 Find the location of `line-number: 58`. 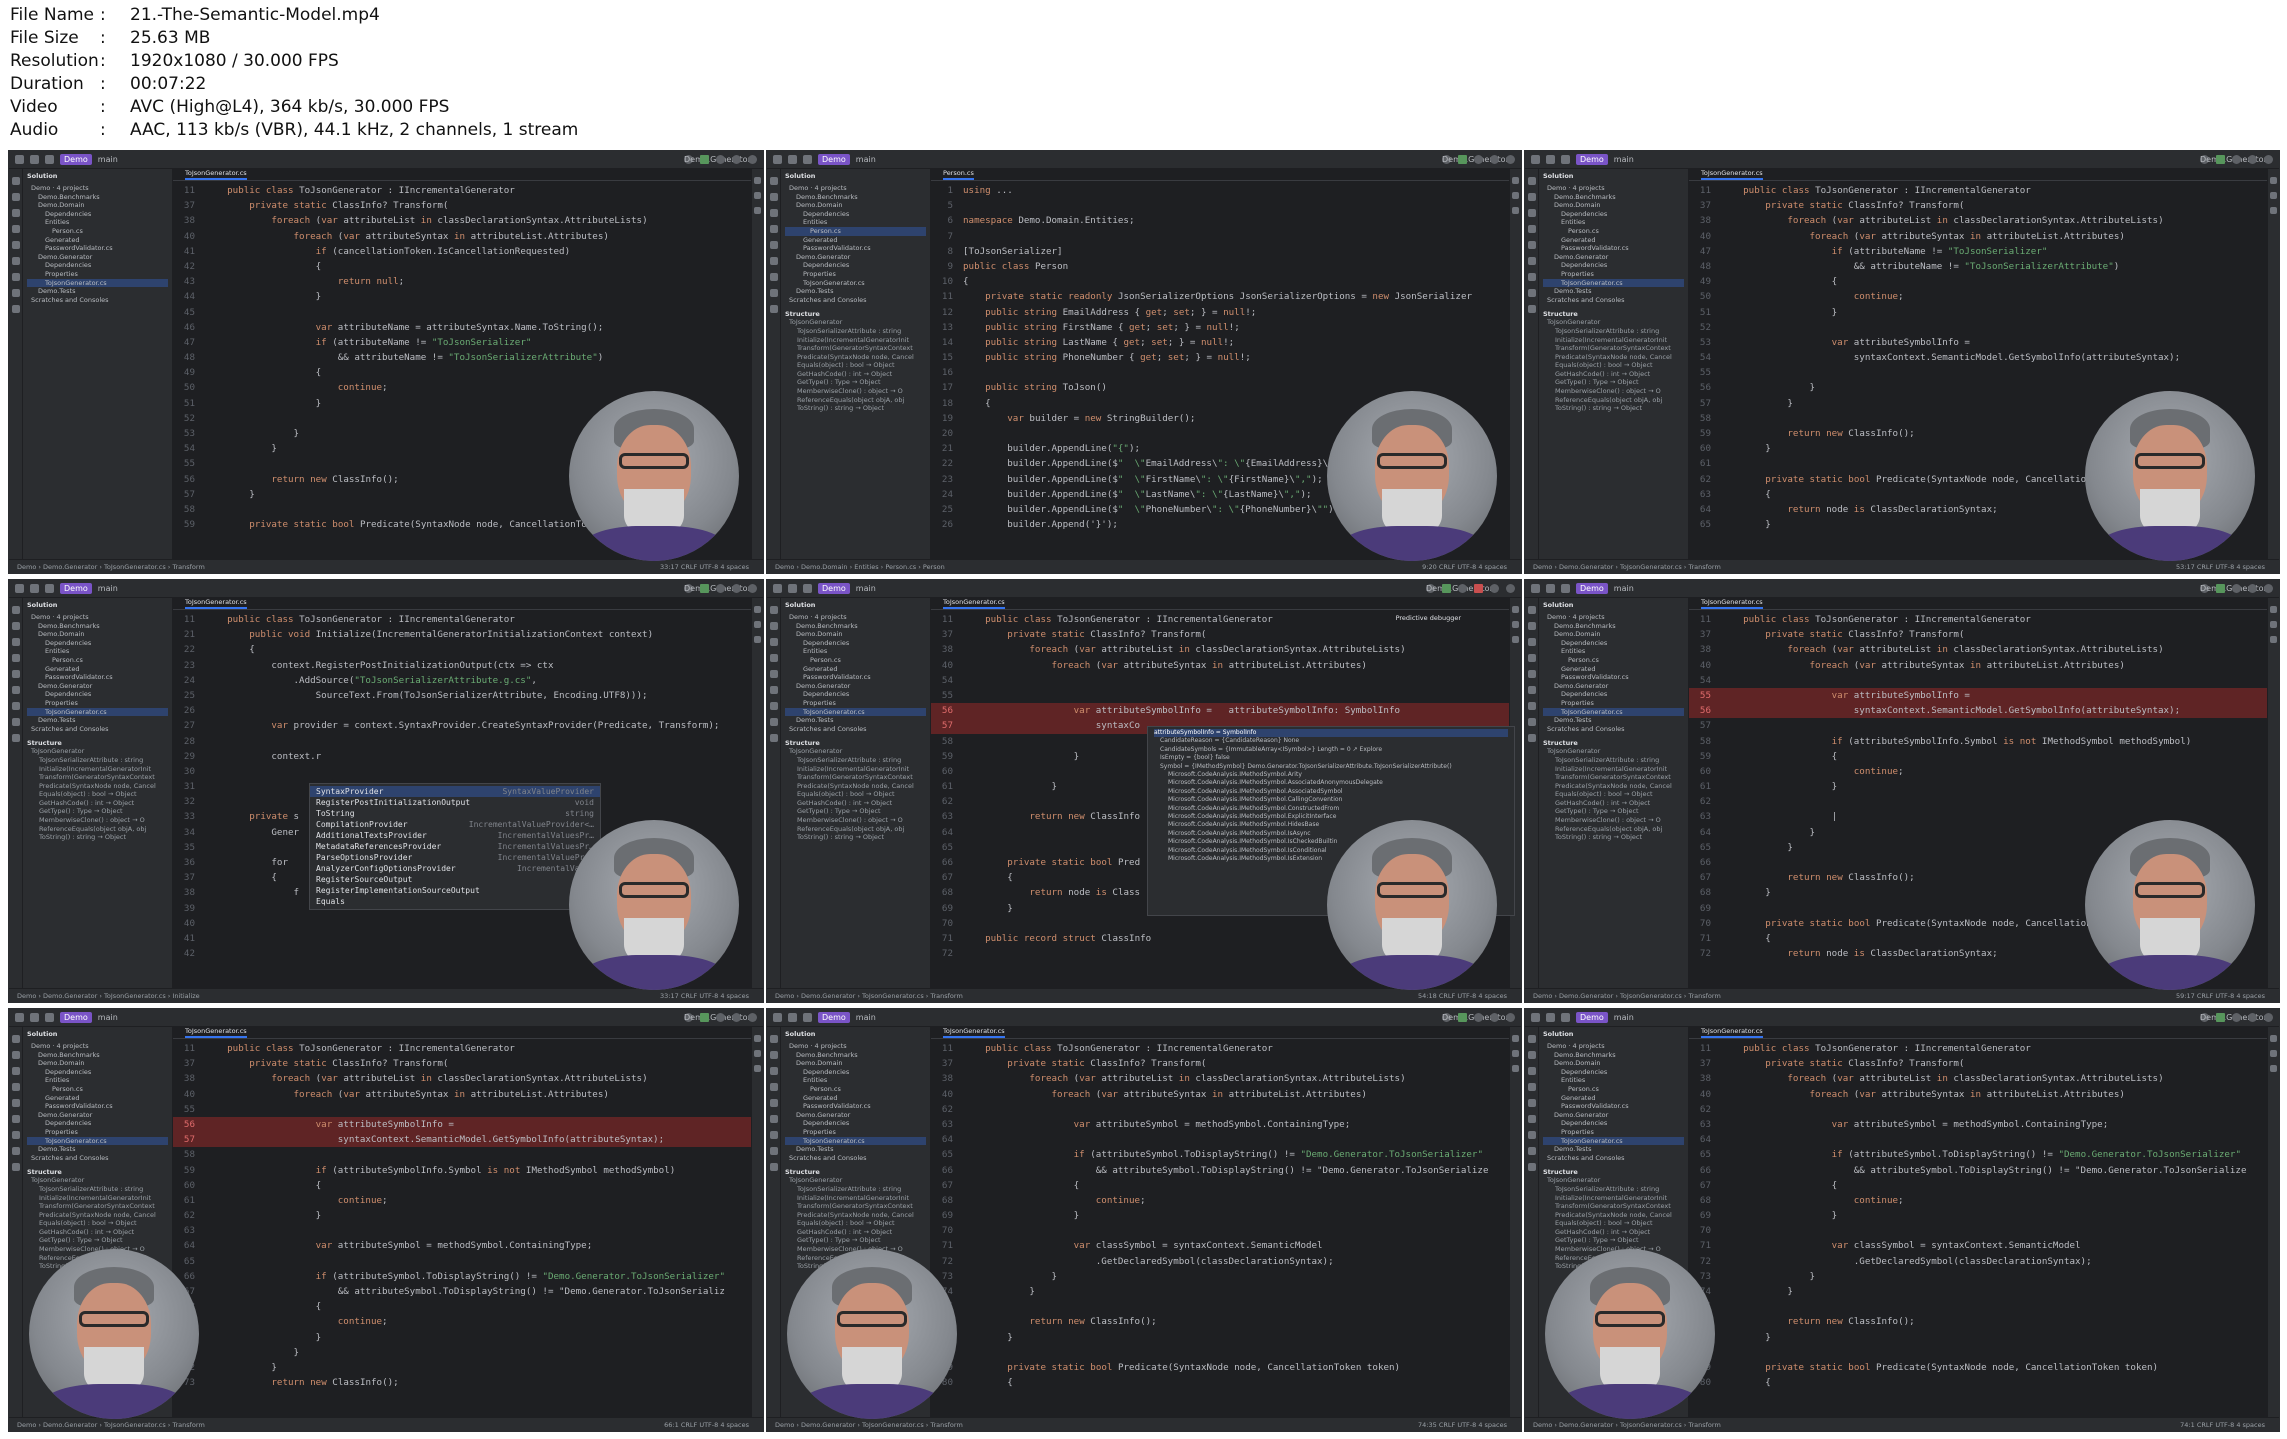

line-number: 58 is located at coordinates (1705, 741).